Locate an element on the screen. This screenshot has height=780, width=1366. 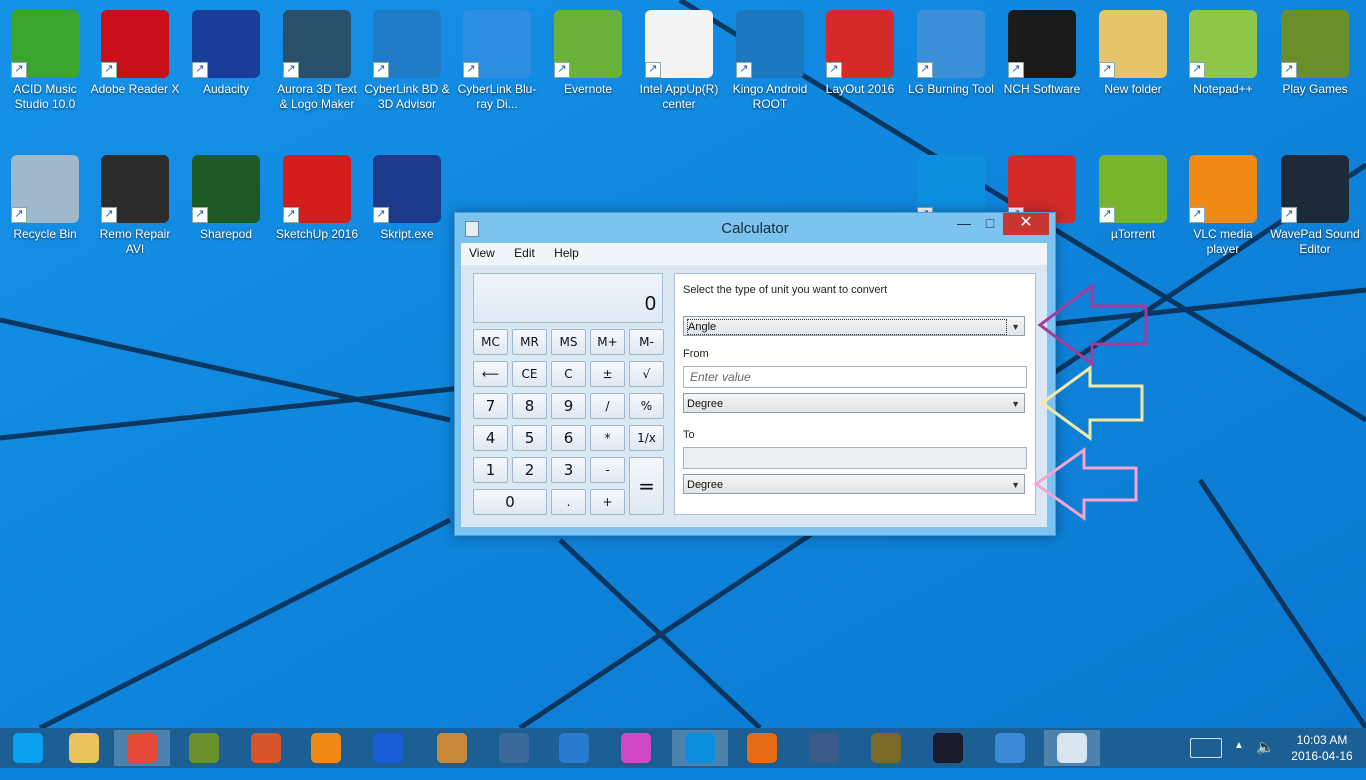
percent-button: % is located at coordinates (646, 406).